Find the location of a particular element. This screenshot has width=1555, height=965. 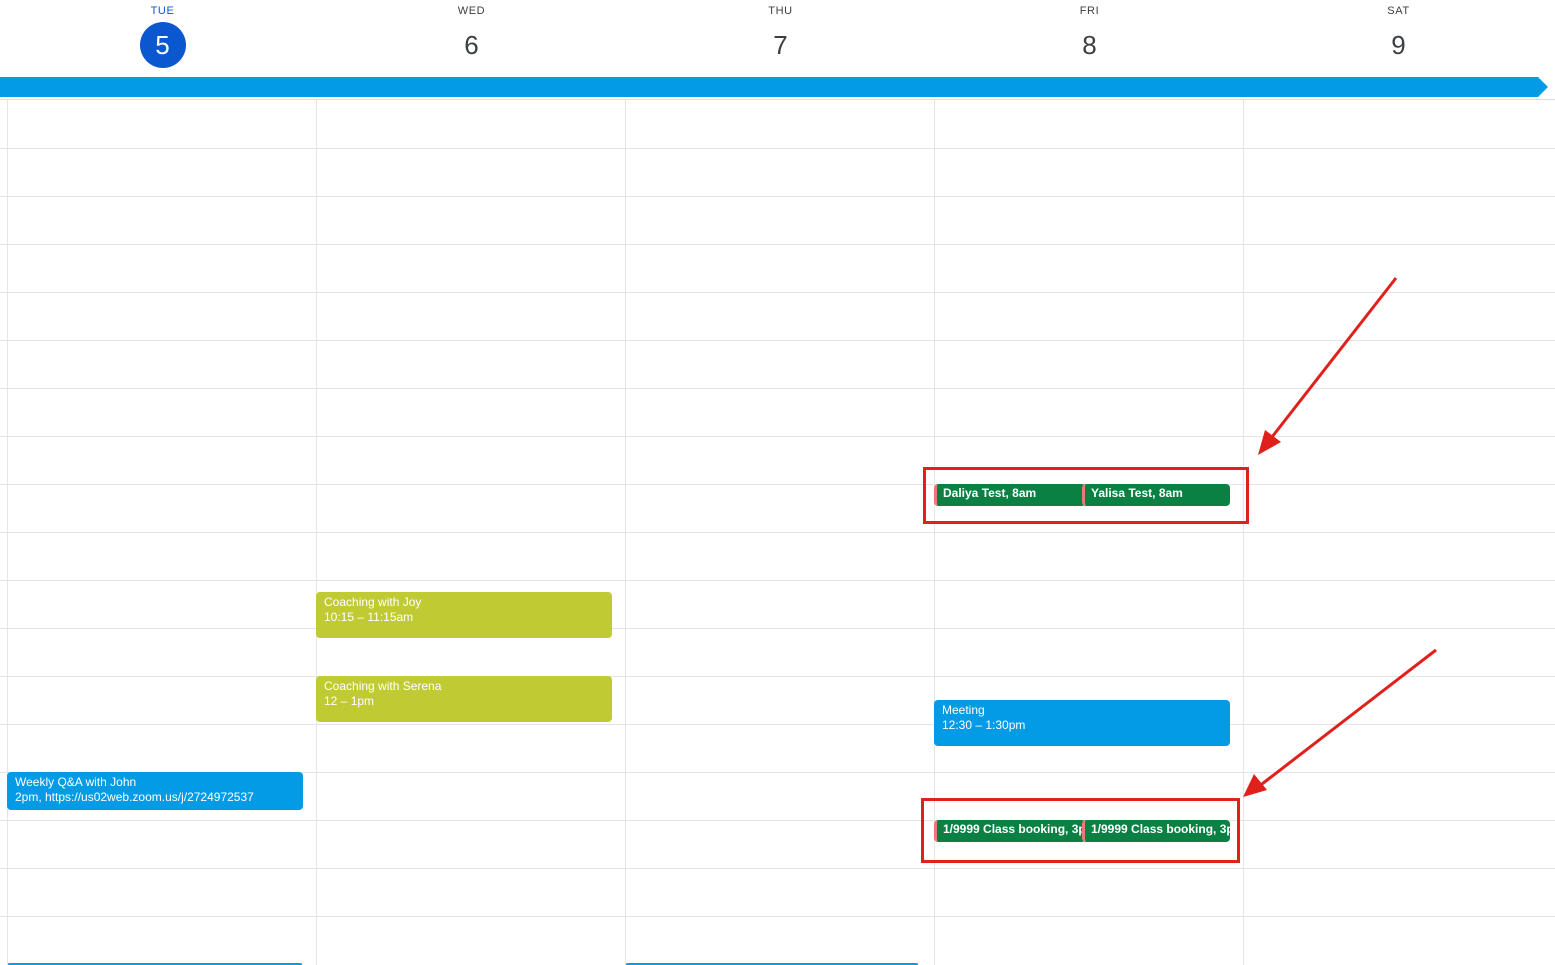

event-title: Coaching with Serena is located at coordinates (383, 686).